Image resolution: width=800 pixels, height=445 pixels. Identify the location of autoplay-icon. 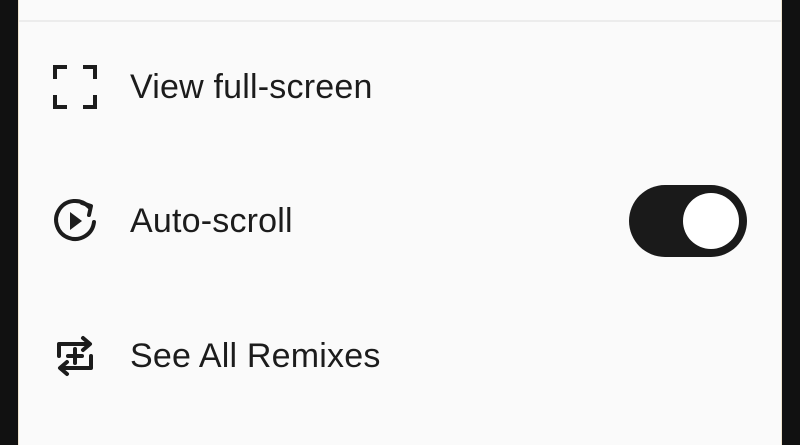
(75, 221).